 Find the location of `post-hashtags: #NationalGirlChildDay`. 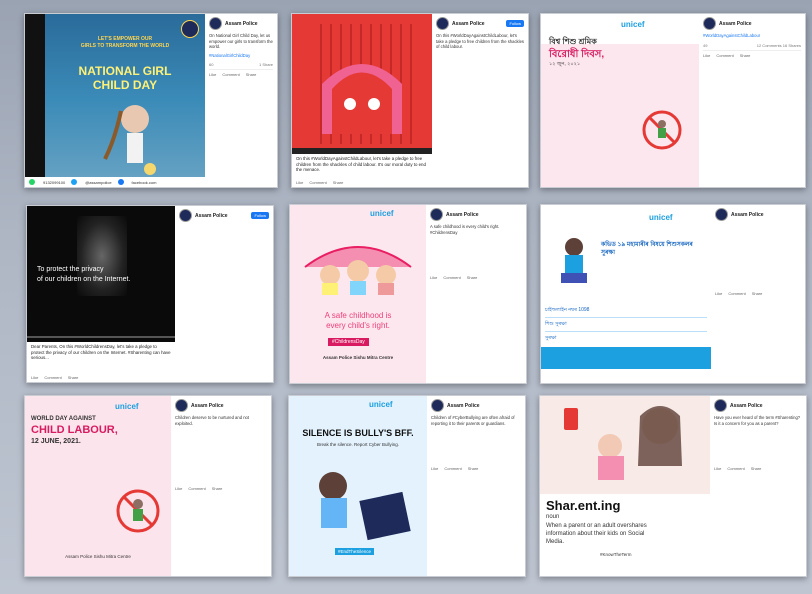

post-hashtags: #NationalGirlChildDay is located at coordinates (241, 56).